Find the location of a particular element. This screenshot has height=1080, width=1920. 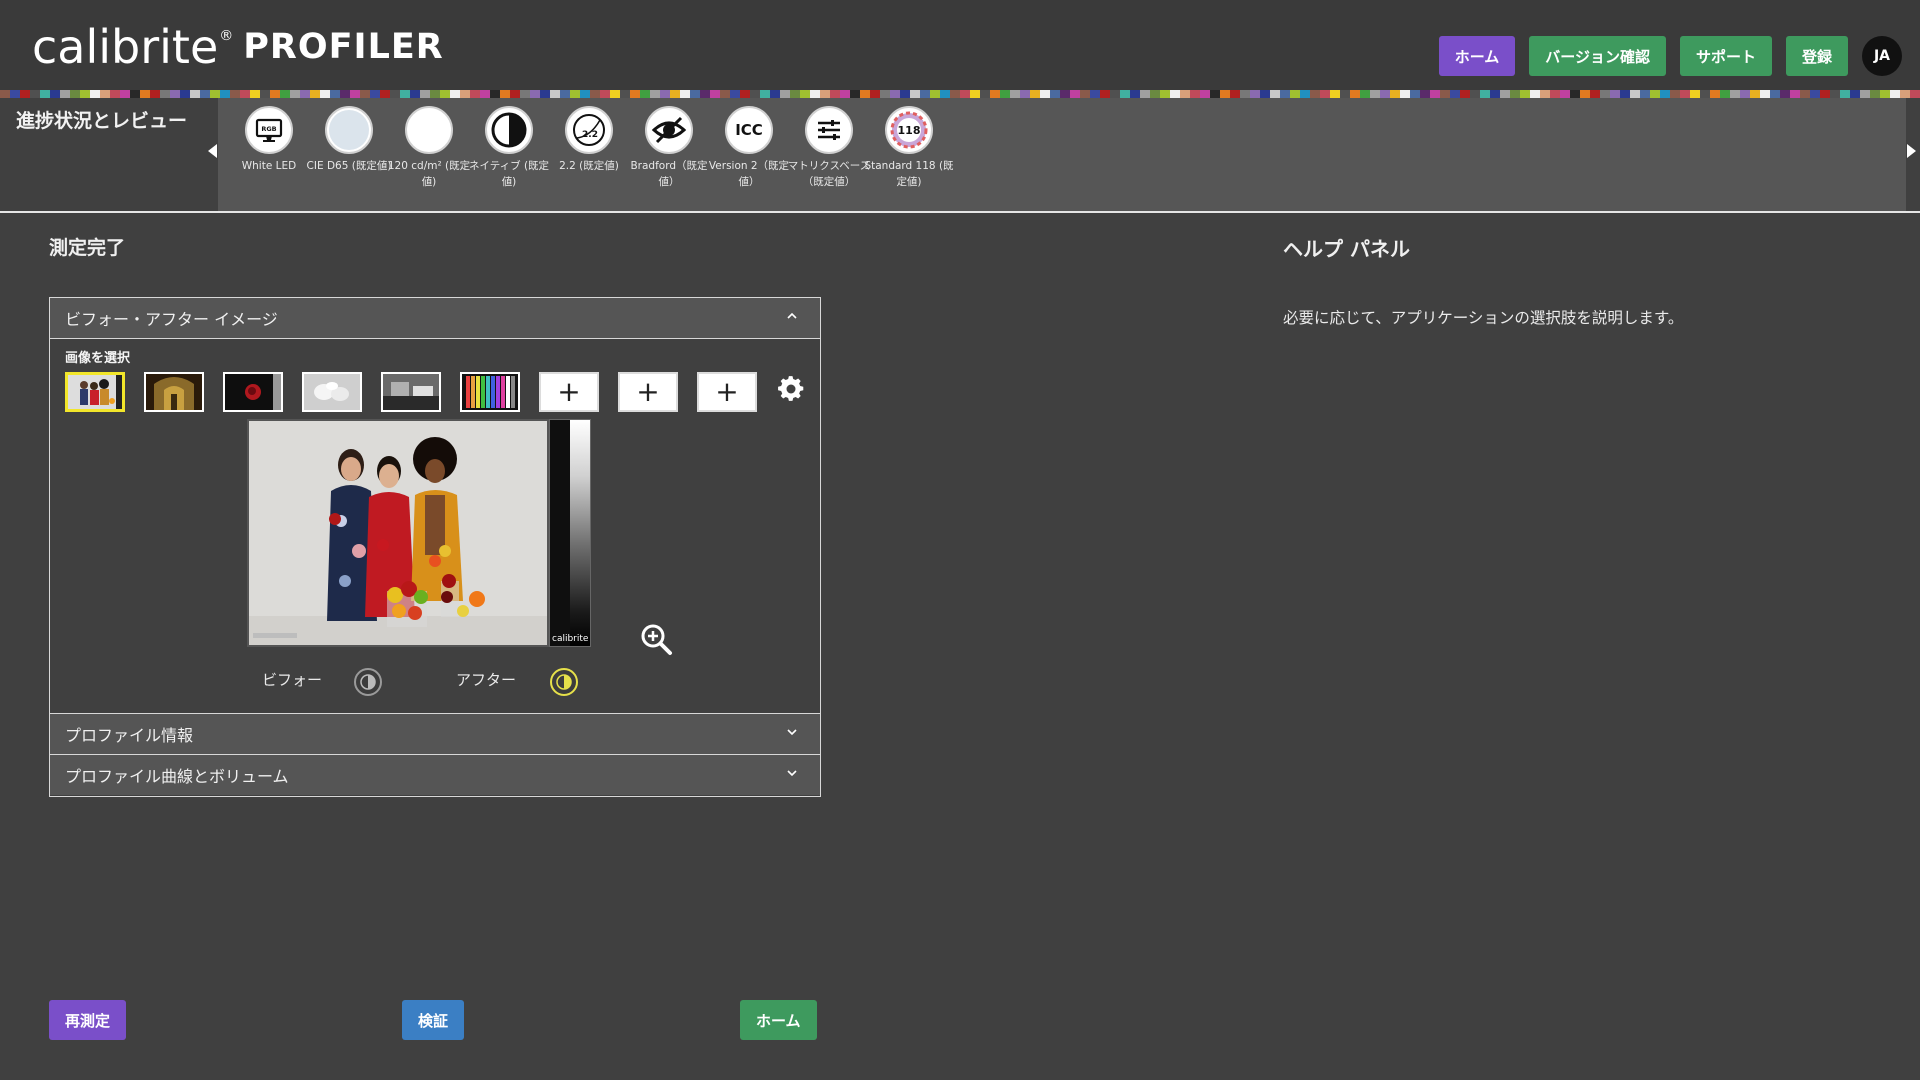

contrast-icon is located at coordinates (509, 130).